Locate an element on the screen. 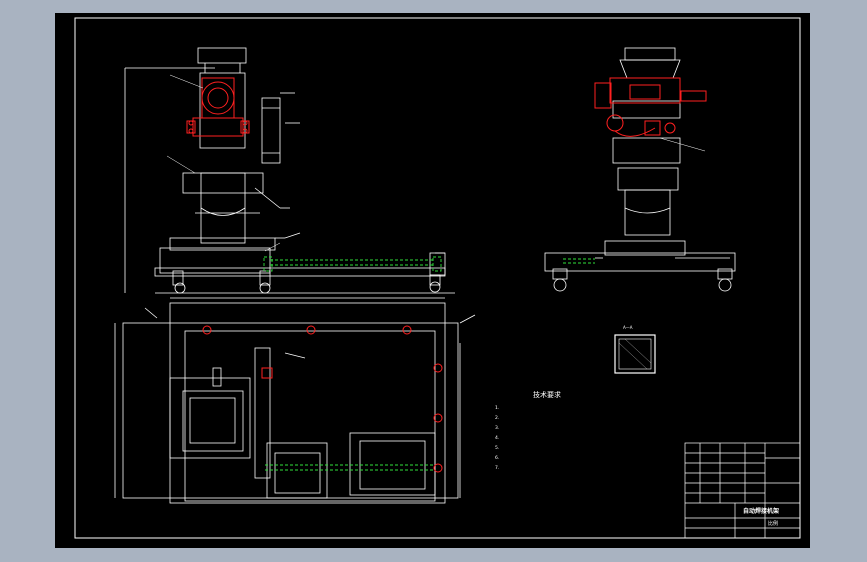 The image size is (867, 562). side-view-highlight is located at coordinates (650, 107).